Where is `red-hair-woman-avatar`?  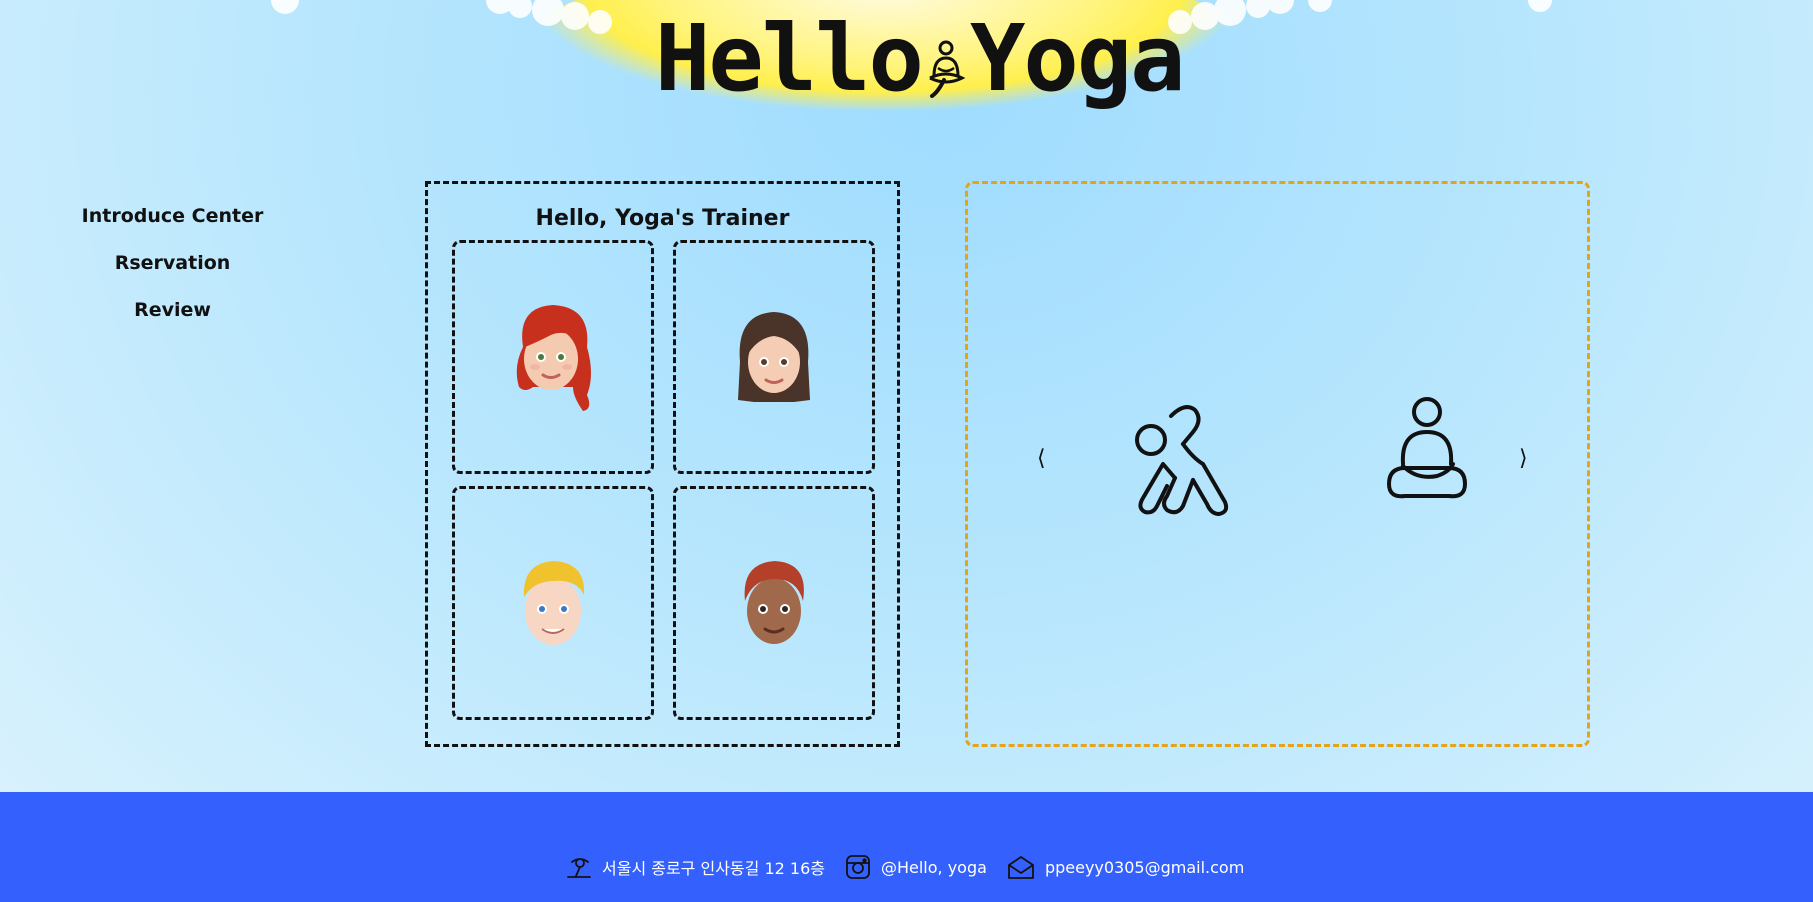
red-hair-woman-avatar is located at coordinates (553, 358).